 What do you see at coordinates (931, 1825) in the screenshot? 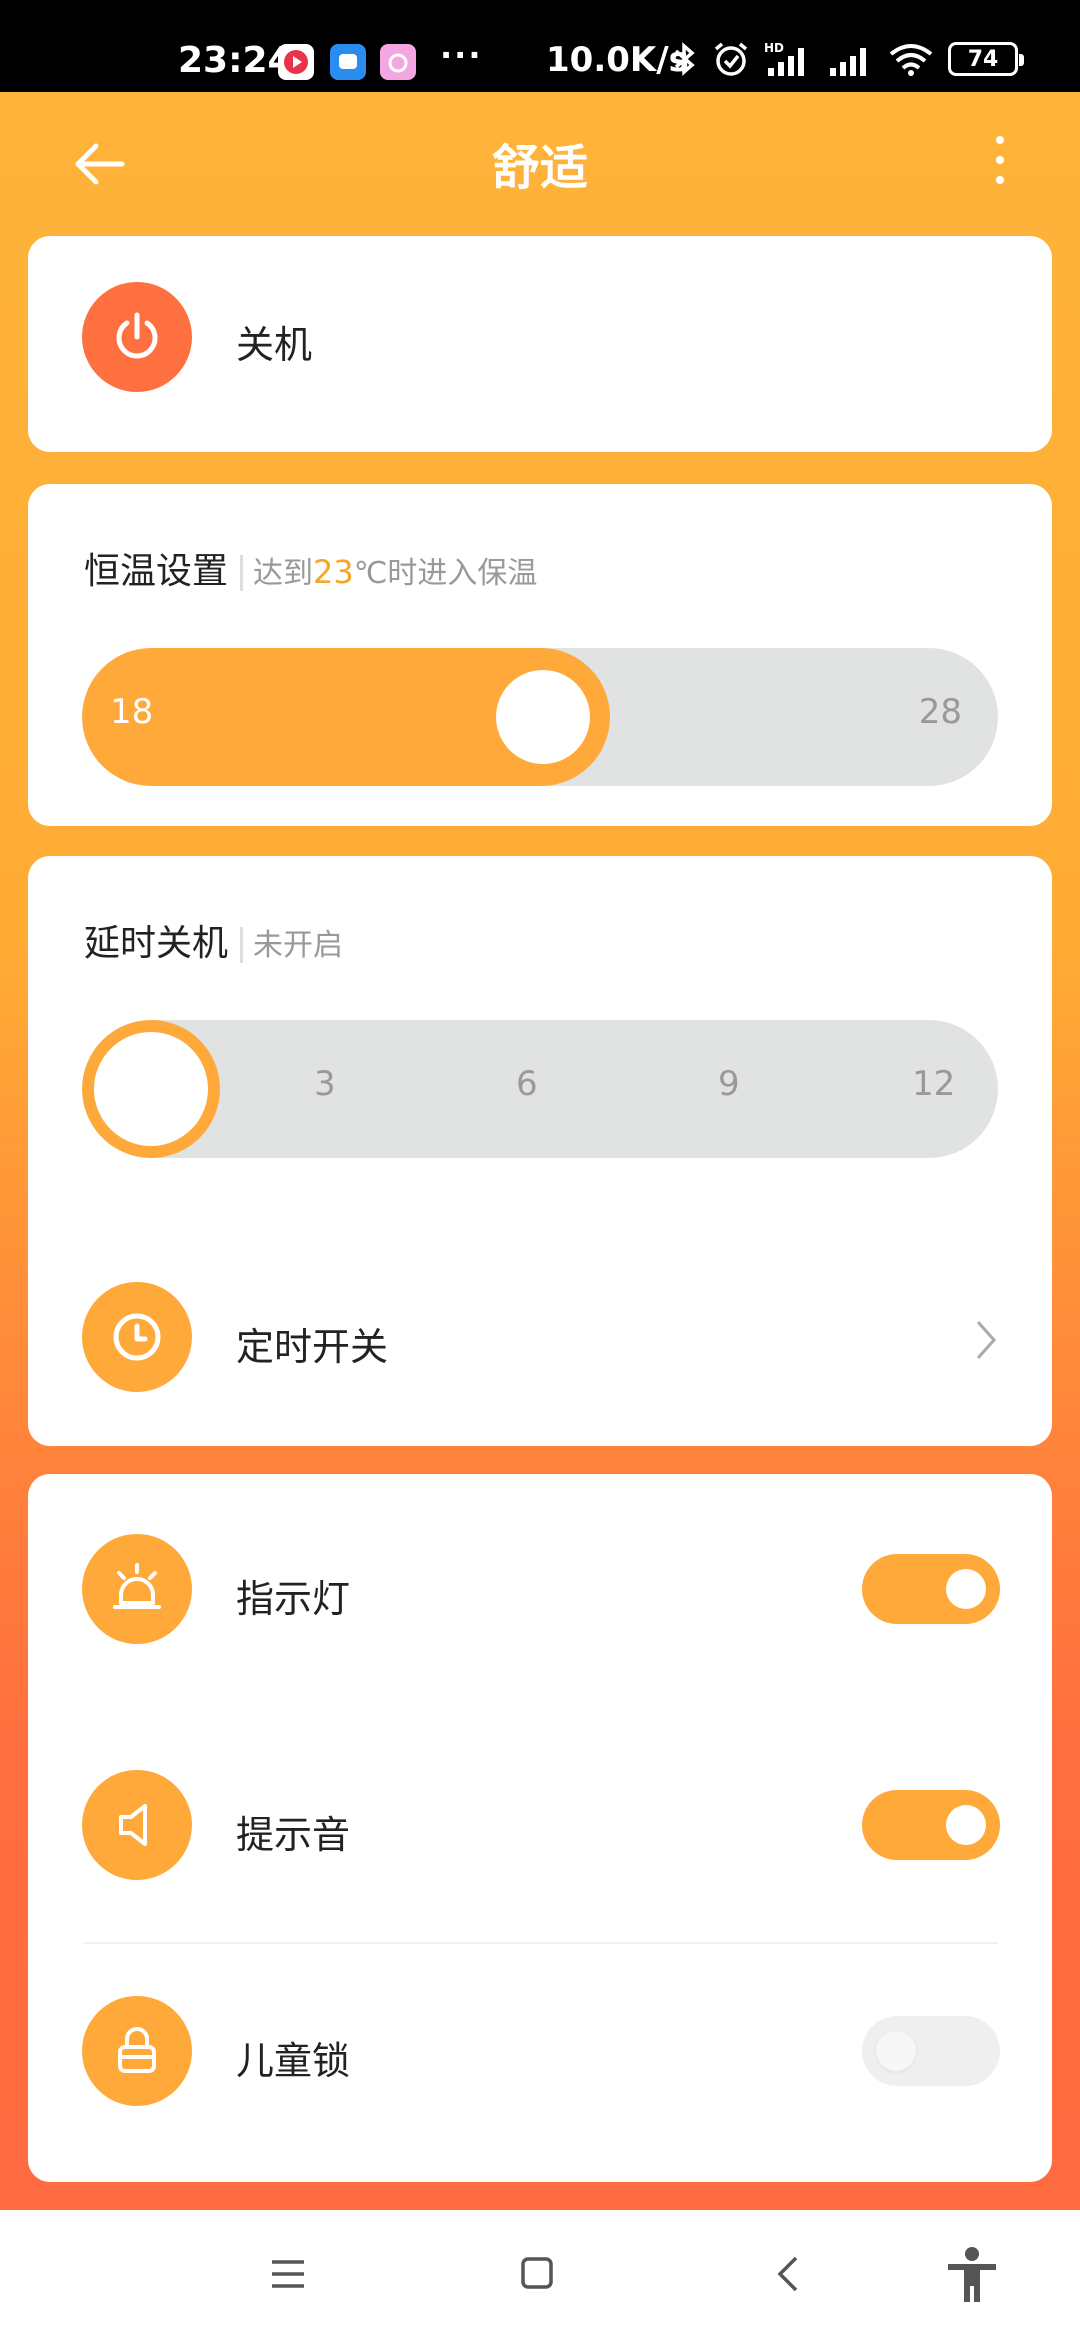
I see `beep-toggle` at bounding box center [931, 1825].